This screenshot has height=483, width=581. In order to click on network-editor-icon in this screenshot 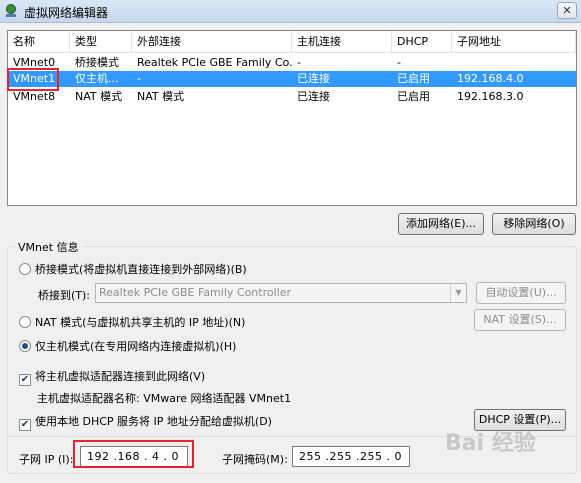, I will do `click(11, 10)`.